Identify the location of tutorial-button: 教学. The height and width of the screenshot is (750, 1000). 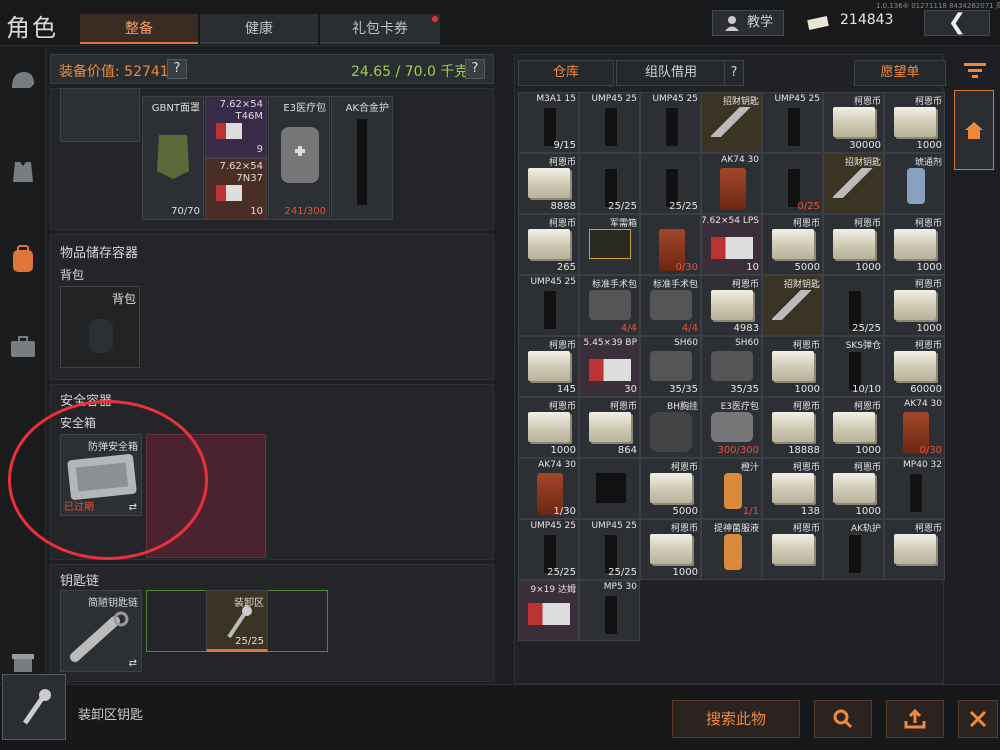
(748, 23).